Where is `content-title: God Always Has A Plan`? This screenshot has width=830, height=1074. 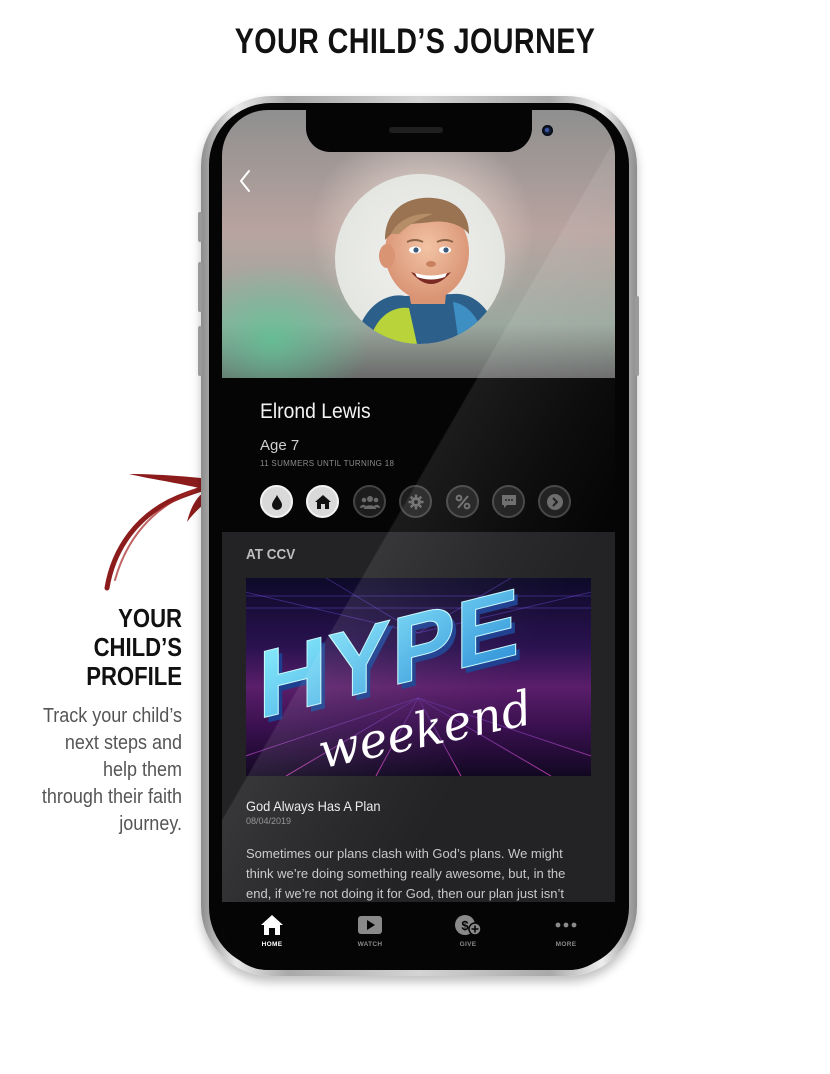 content-title: God Always Has A Plan is located at coordinates (313, 806).